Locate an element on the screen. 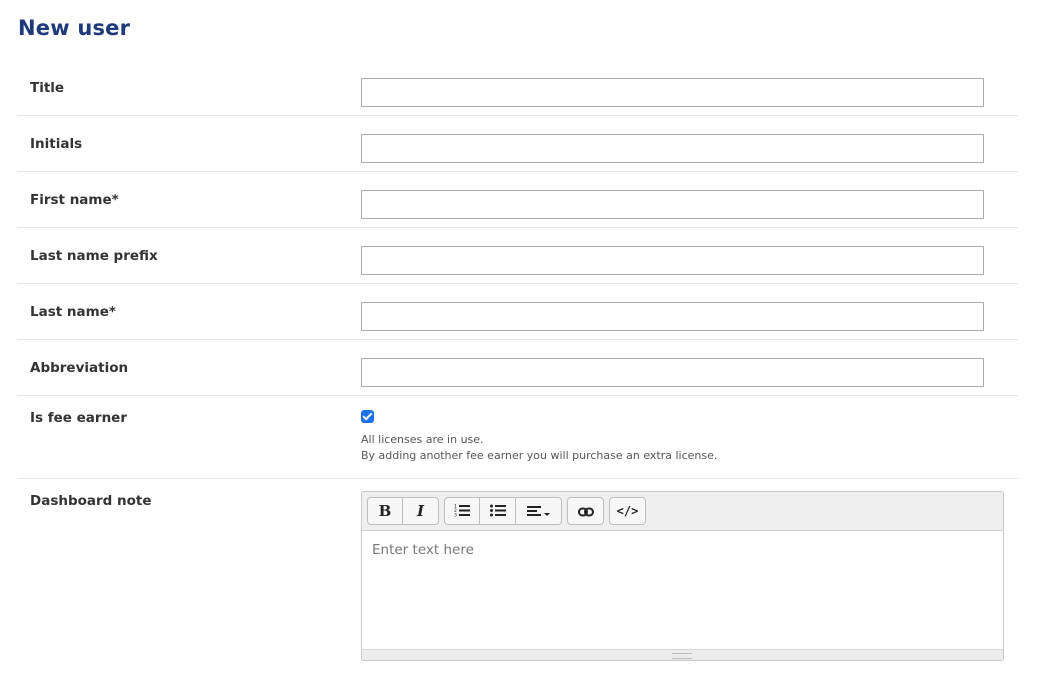 The width and height of the screenshot is (1037, 679). editor-toolbar: B I 1 2 3 </> is located at coordinates (682, 511).